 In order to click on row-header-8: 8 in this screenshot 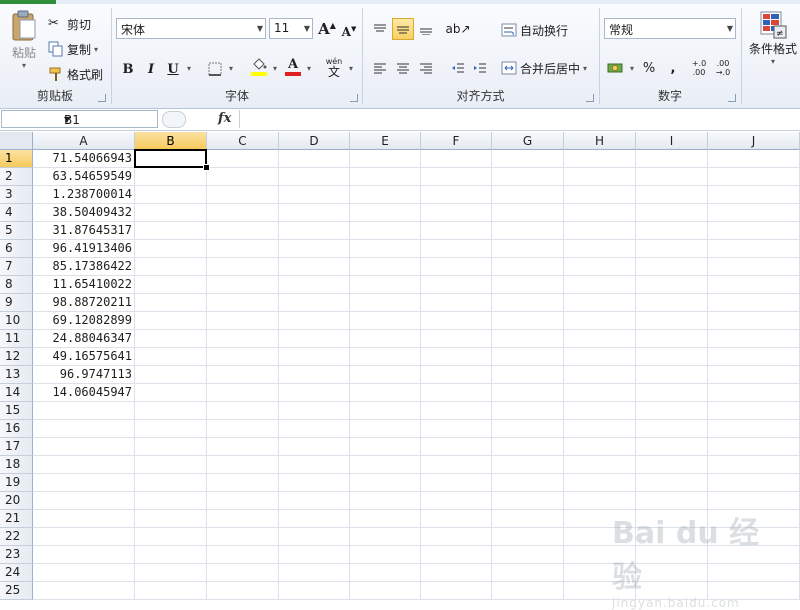, I will do `click(16, 285)`.